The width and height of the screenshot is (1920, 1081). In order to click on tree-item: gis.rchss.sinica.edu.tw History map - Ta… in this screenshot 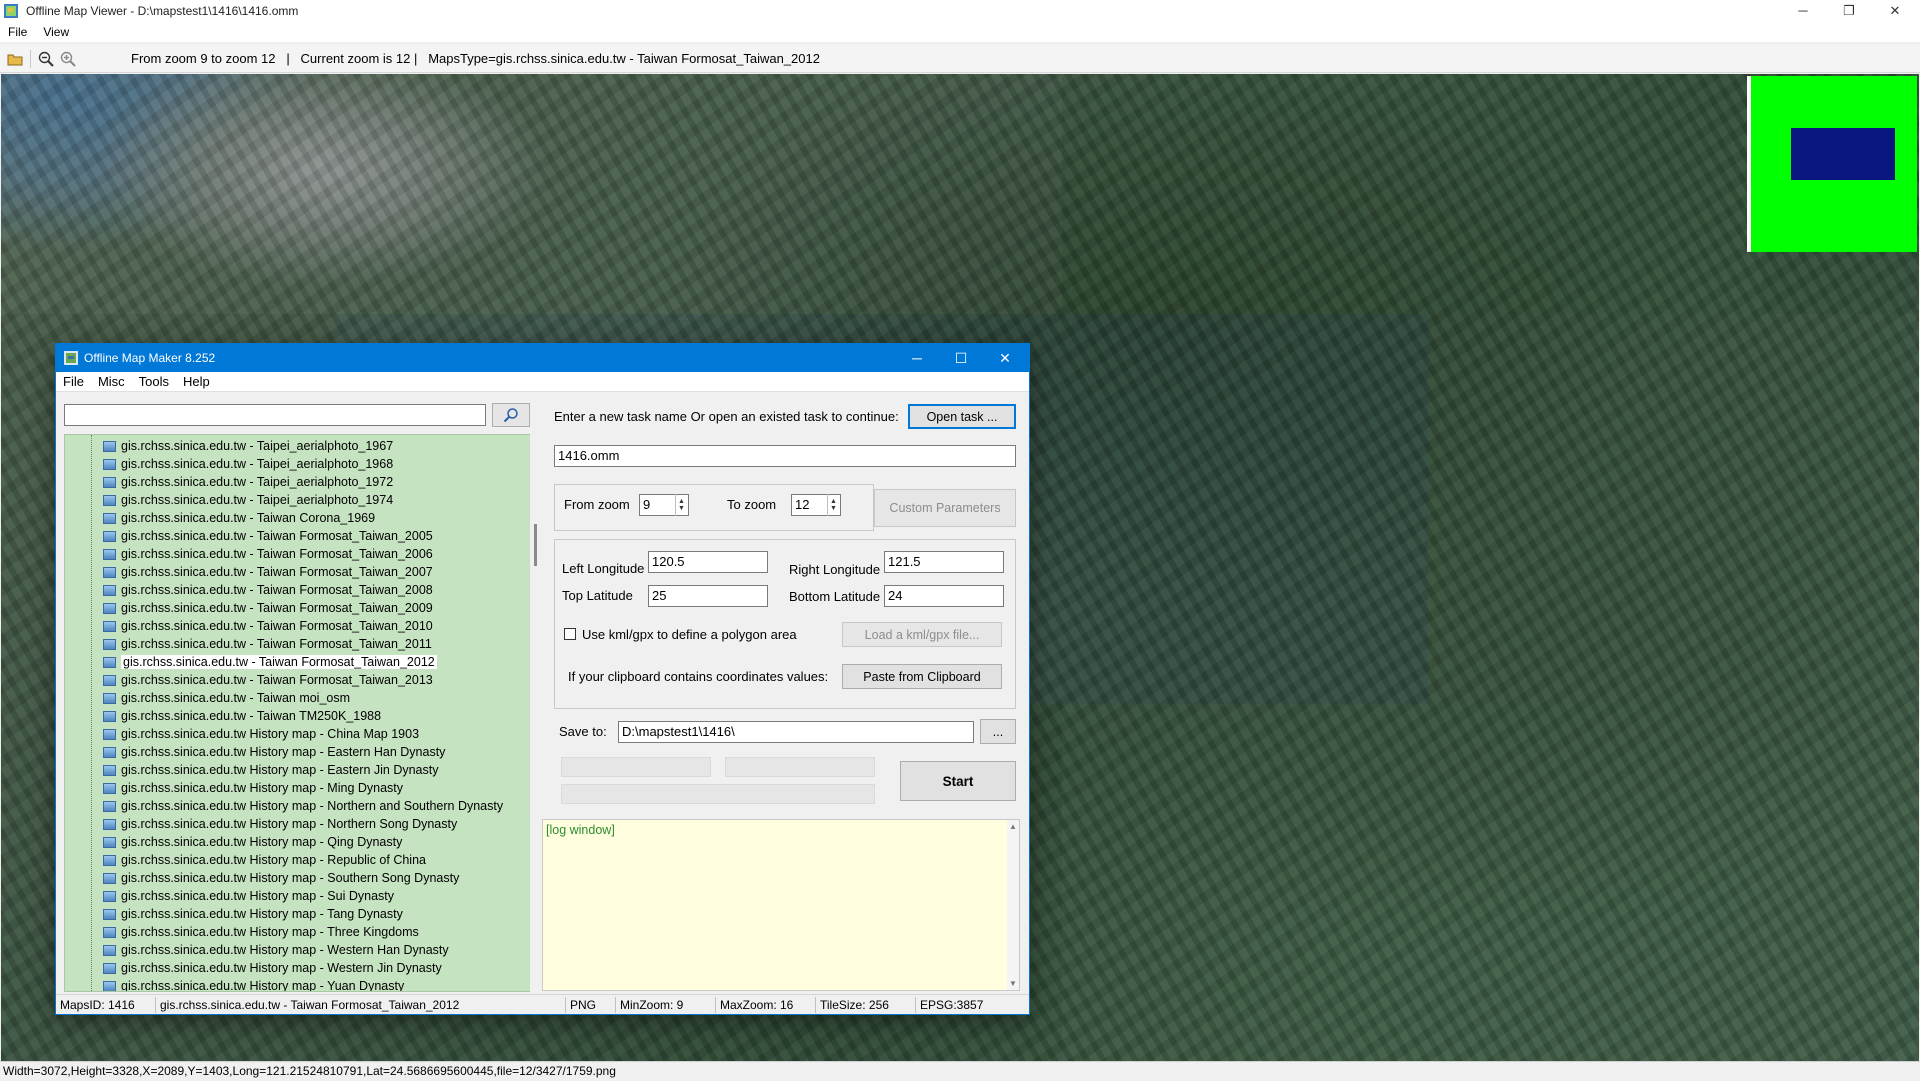, I will do `click(253, 914)`.